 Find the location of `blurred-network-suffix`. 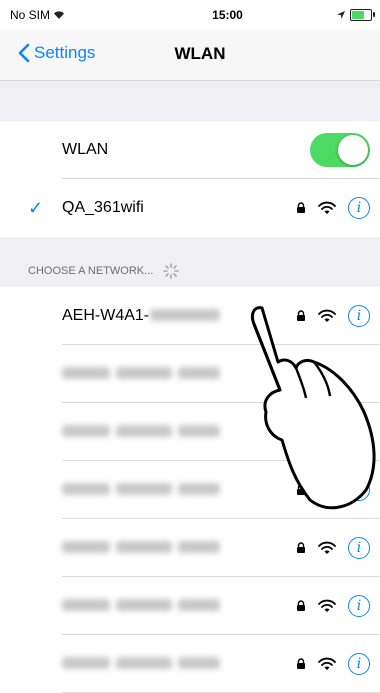

blurred-network-suffix is located at coordinates (195, 316).